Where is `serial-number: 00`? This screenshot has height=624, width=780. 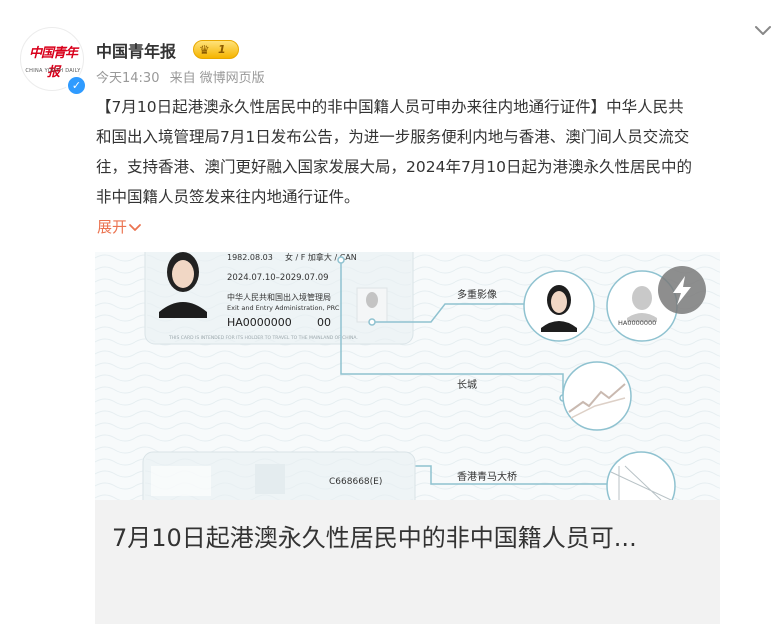
serial-number: 00 is located at coordinates (324, 322).